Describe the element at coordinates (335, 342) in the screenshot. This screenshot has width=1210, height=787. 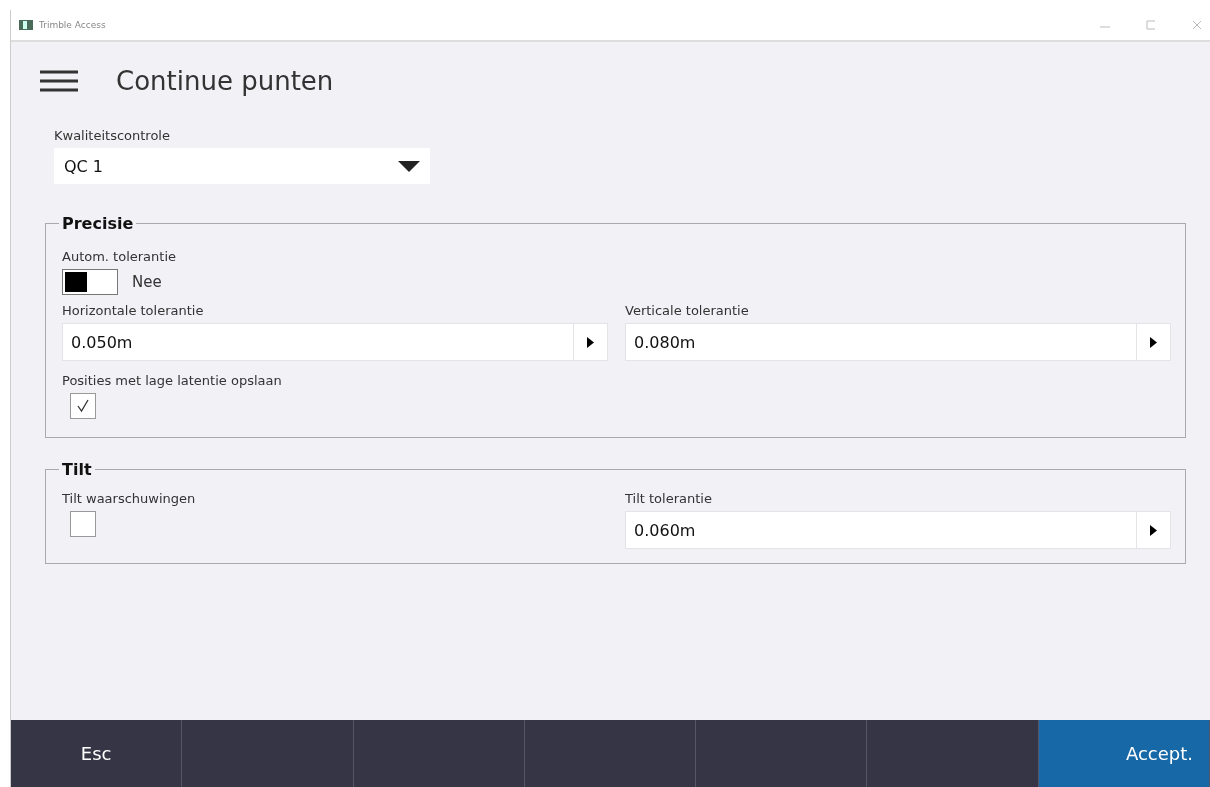
I see `input-field: 0.050m` at that location.